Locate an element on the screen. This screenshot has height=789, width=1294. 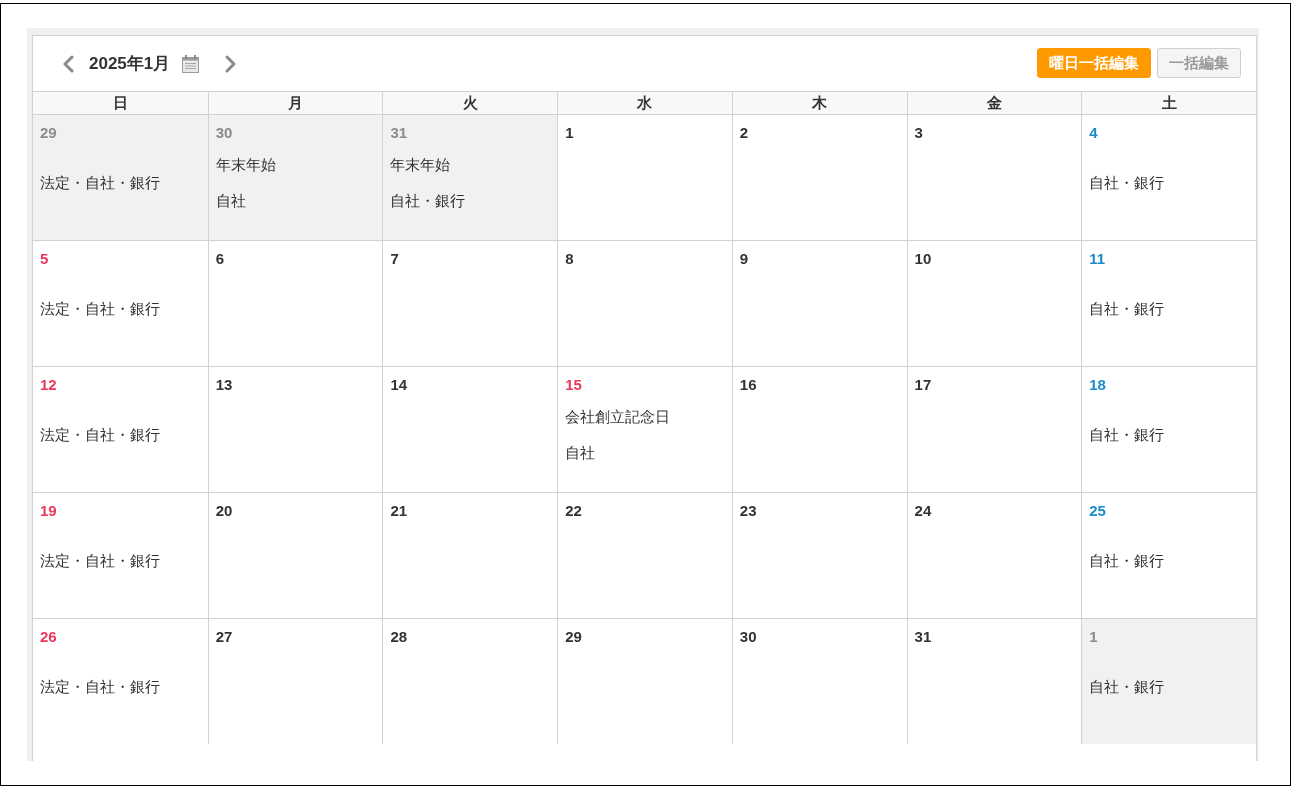
chevron-right-icon is located at coordinates (231, 63).